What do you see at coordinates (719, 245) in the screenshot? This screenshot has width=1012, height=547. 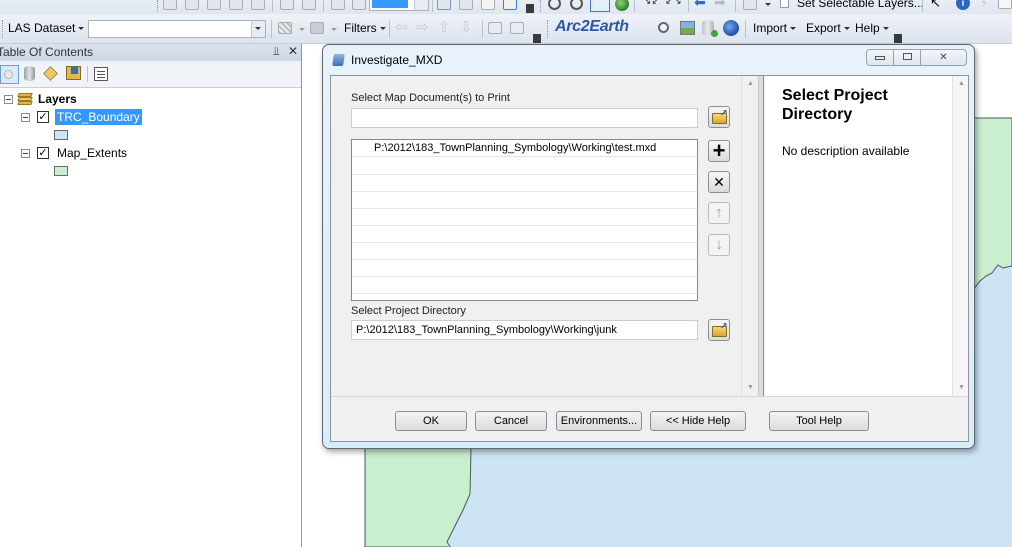 I see `move-down-button: ↓` at bounding box center [719, 245].